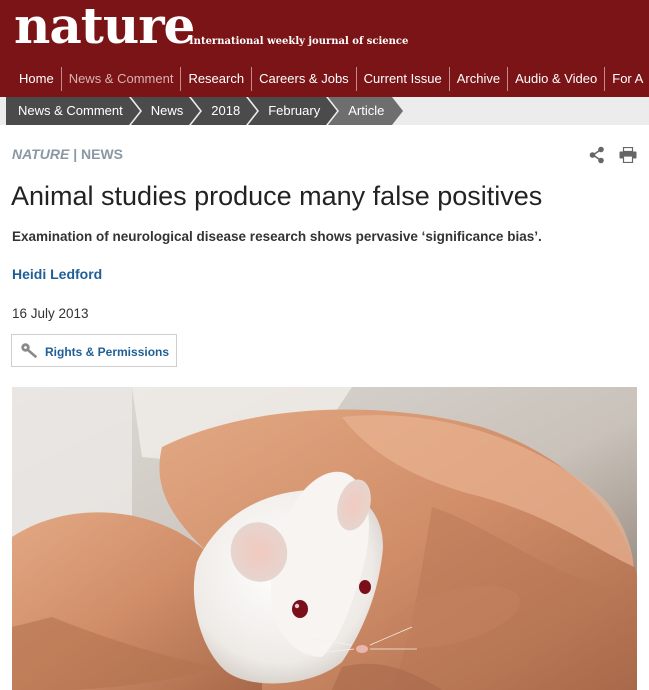  Describe the element at coordinates (477, 79) in the screenshot. I see `nav-item-archive: Archive` at that location.